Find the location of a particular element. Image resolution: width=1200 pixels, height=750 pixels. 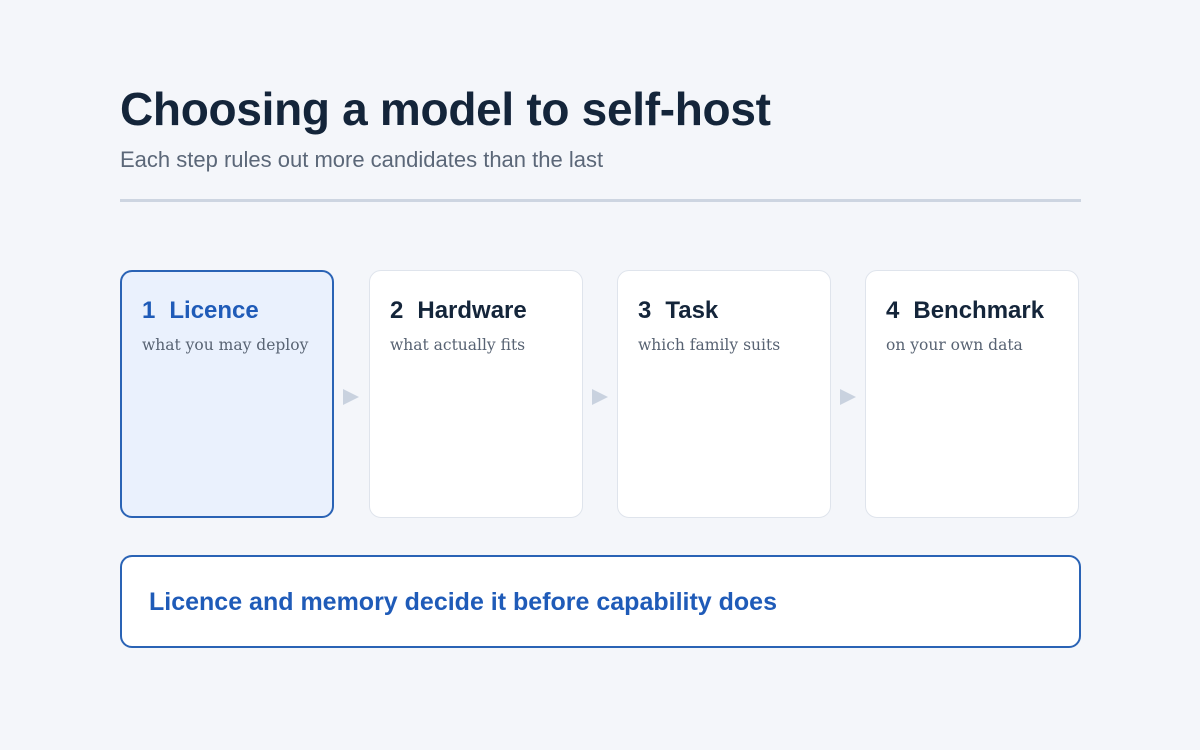

step-heading: 3 Task is located at coordinates (678, 311).